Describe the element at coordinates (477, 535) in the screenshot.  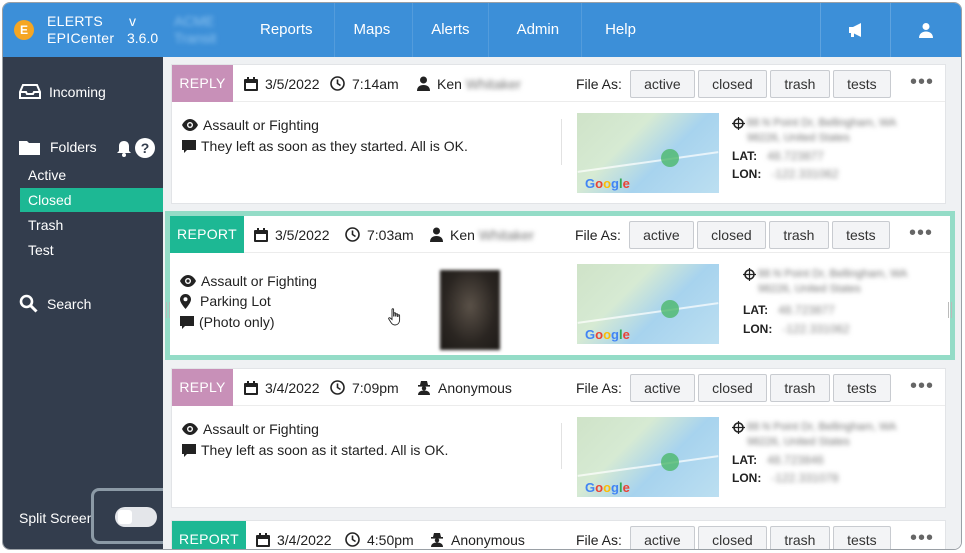
I see `card-user: Anonymous` at that location.